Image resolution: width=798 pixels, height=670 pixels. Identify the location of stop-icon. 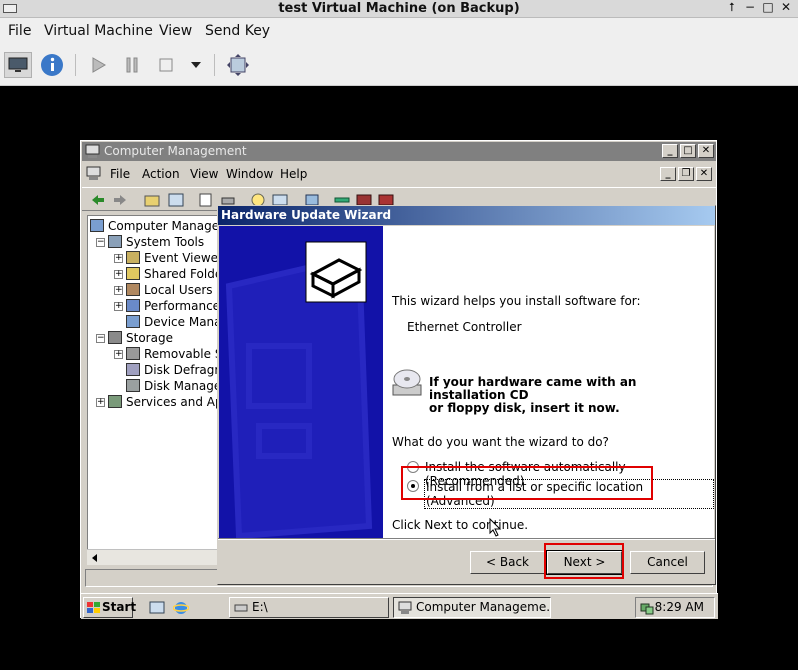
(166, 65).